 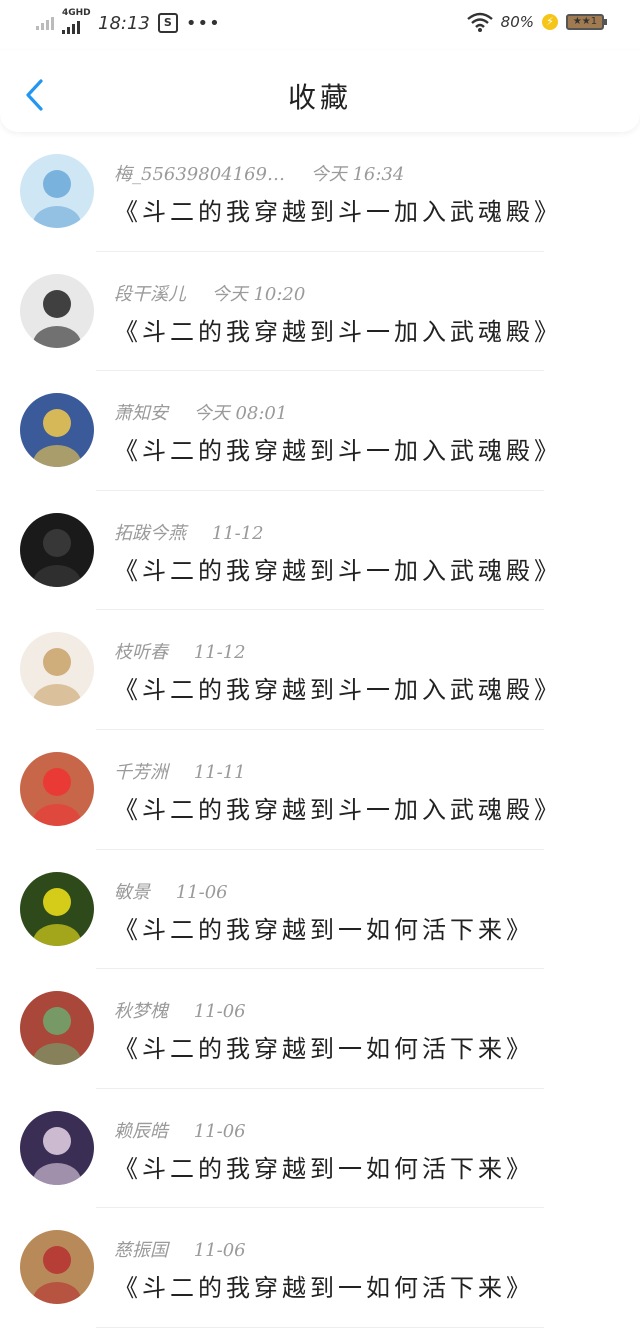 I want to click on item-meta: 千芳洲 11-11, so click(x=180, y=771).